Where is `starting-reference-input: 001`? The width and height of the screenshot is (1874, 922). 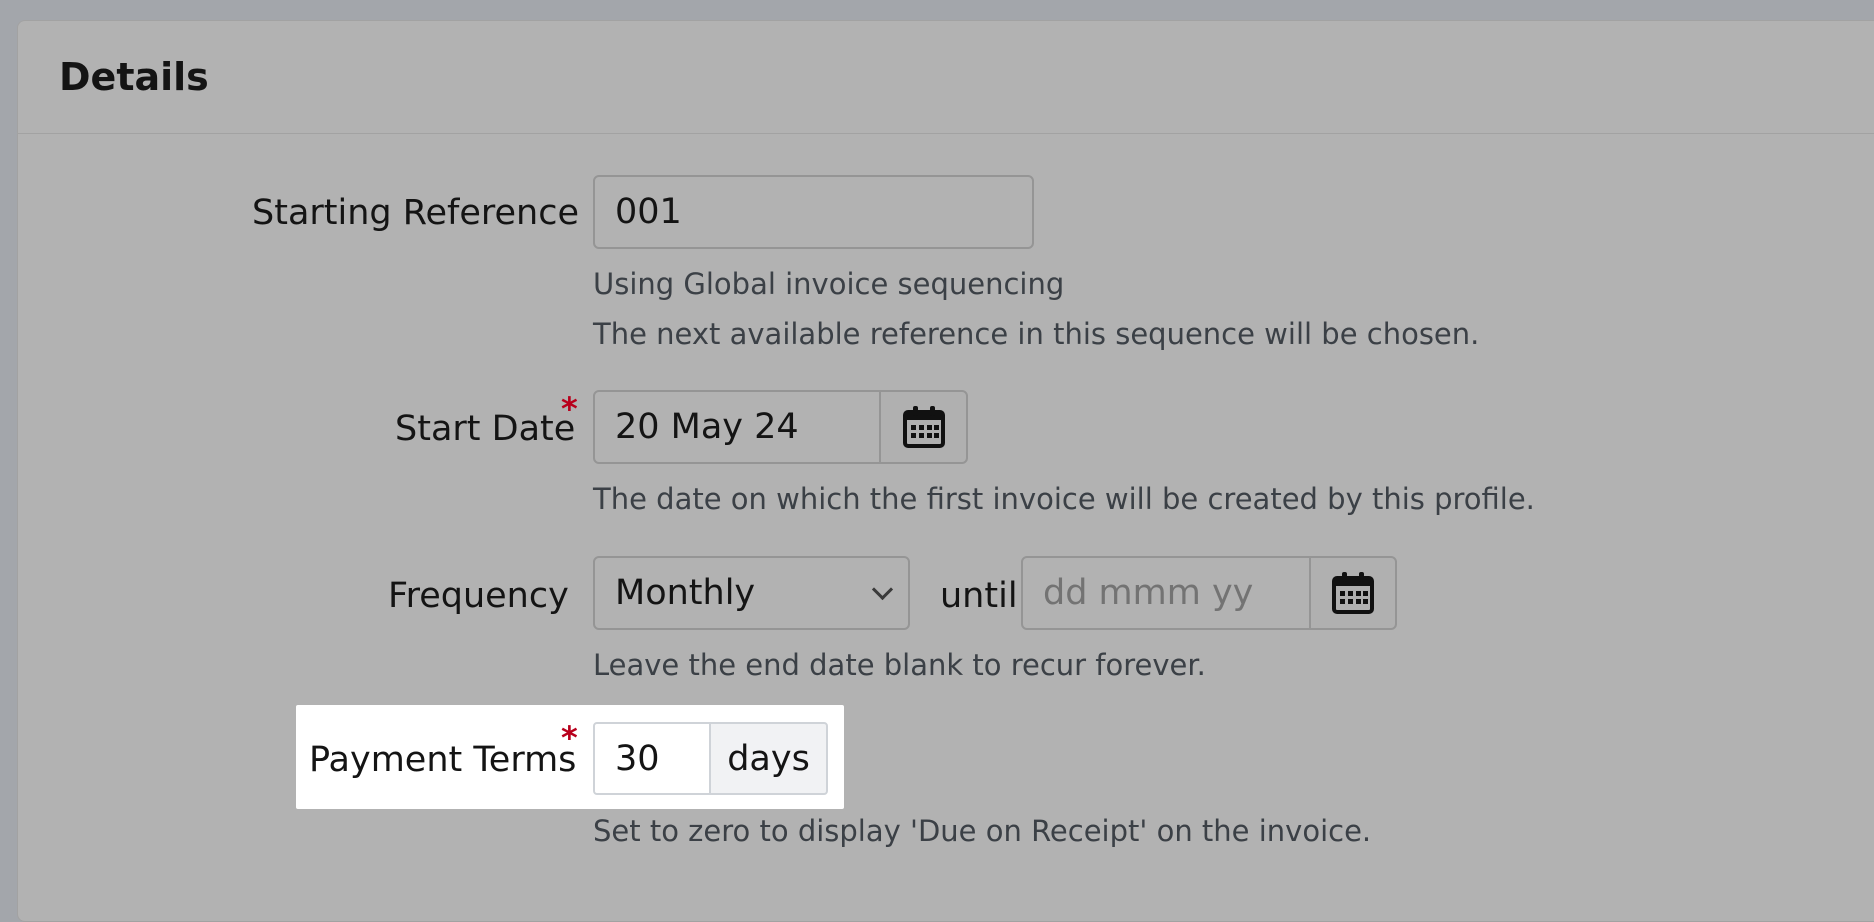
starting-reference-input: 001 is located at coordinates (813, 212).